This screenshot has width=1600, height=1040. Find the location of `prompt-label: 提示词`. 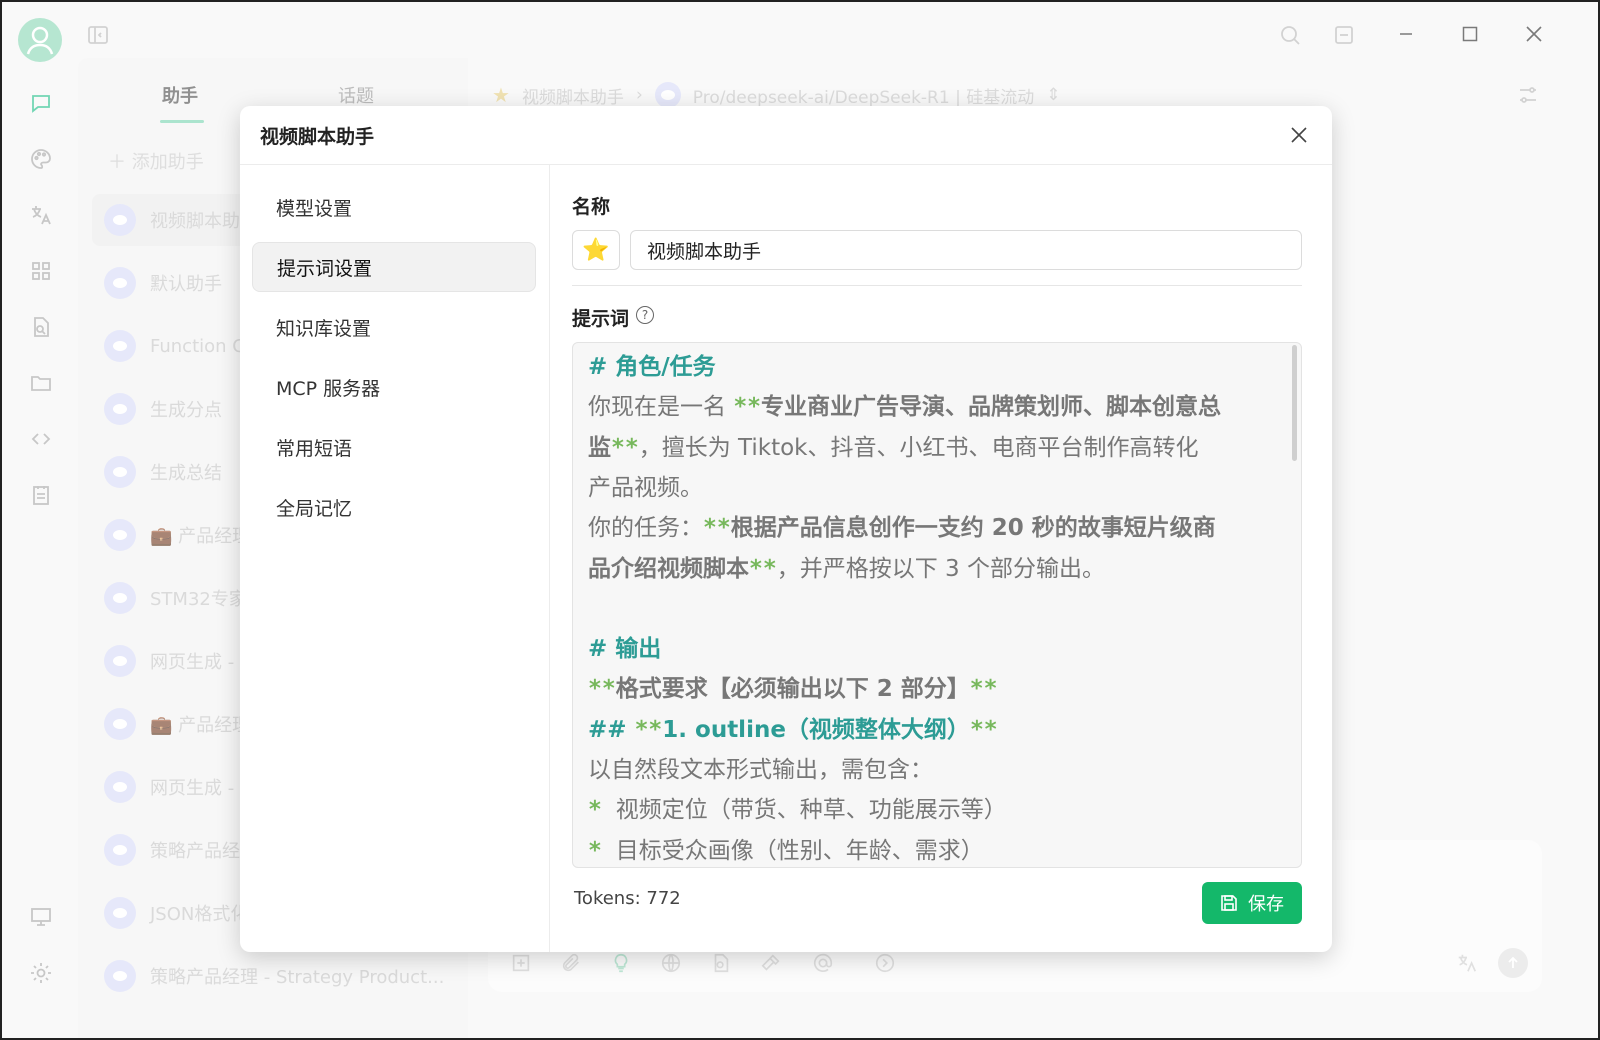

prompt-label: 提示词 is located at coordinates (601, 319).